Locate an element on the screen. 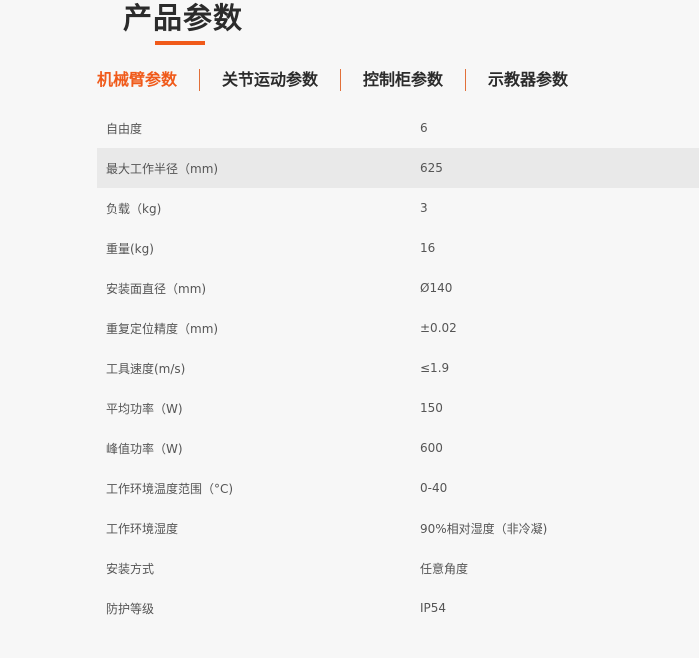  table-row: 自由度 6 is located at coordinates (398, 128).